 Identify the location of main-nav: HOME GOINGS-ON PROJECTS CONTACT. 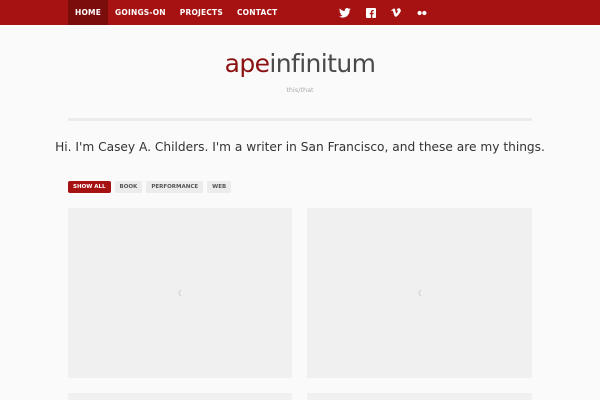
(176, 12).